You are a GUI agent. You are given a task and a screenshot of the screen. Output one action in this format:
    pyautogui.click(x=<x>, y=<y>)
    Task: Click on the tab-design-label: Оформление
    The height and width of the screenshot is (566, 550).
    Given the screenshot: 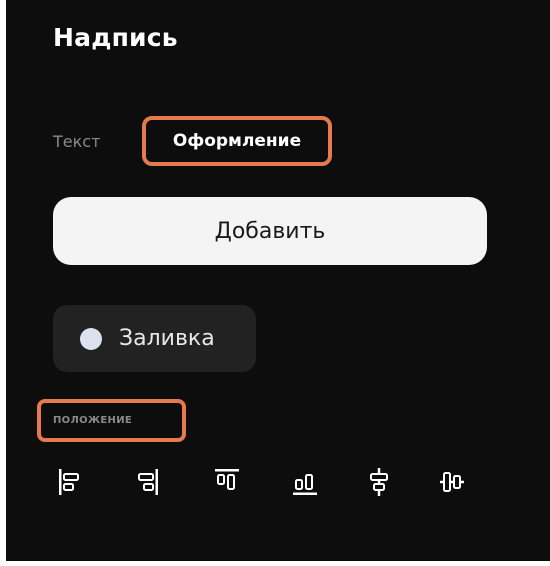 What is the action you would take?
    pyautogui.click(x=237, y=141)
    